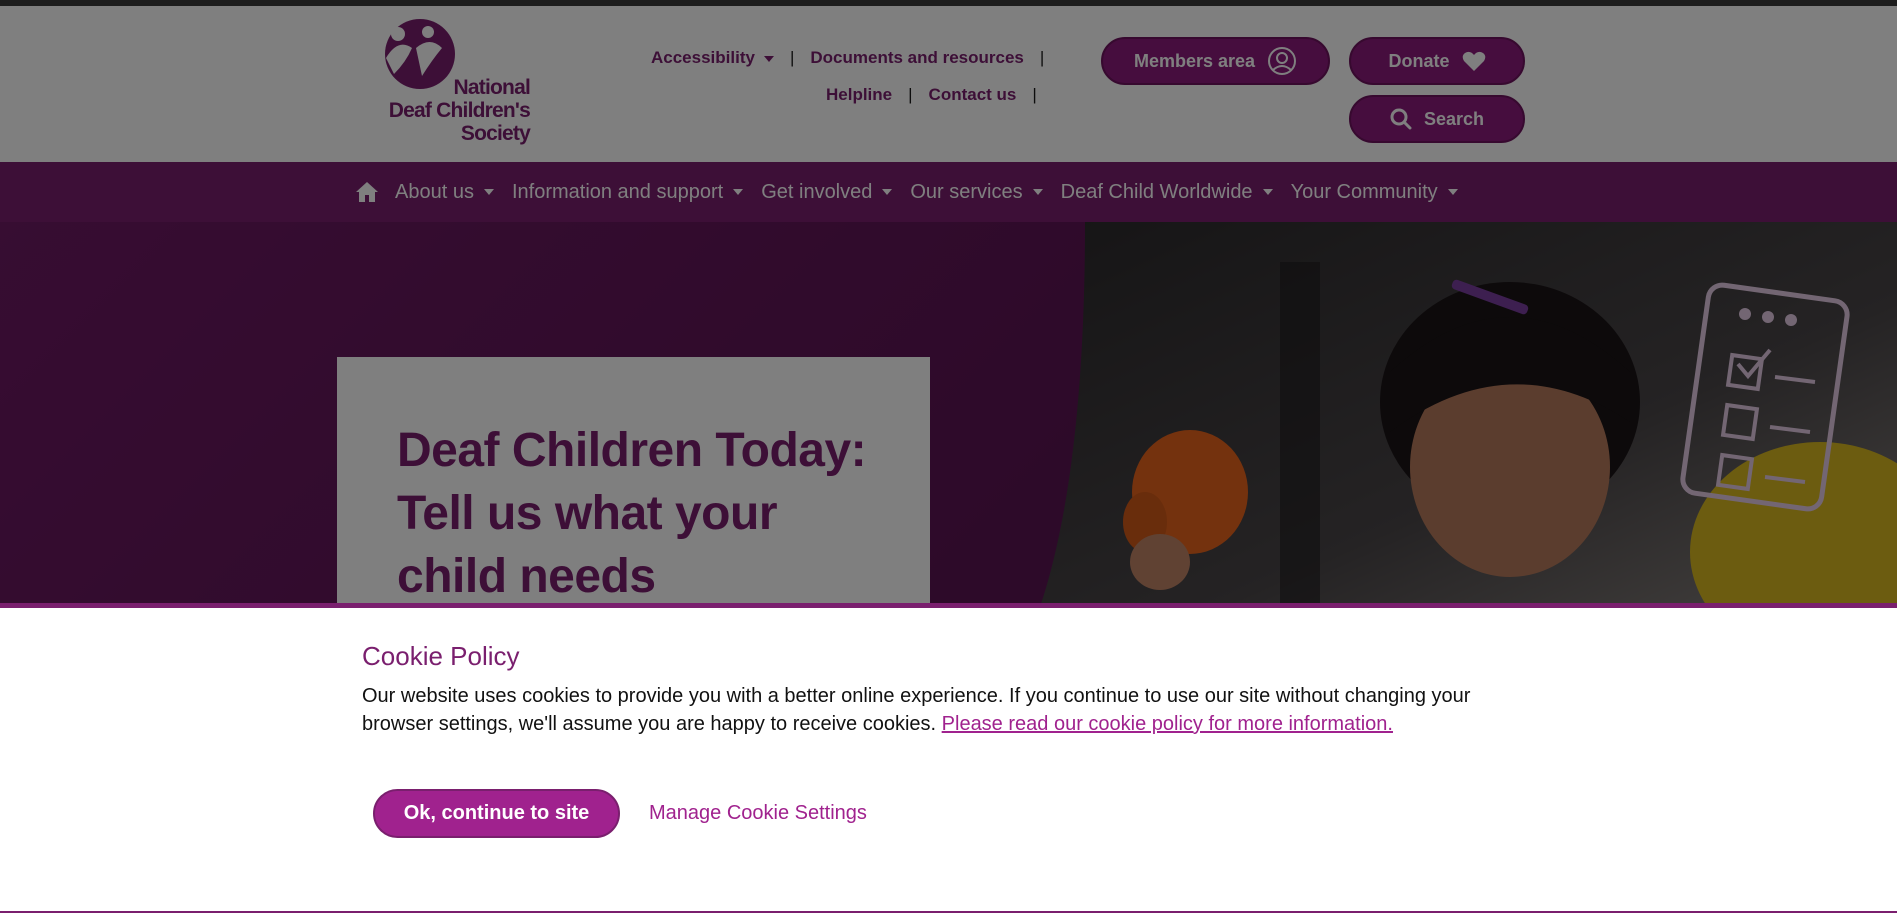 The width and height of the screenshot is (1897, 913). What do you see at coordinates (441, 656) in the screenshot?
I see `cookie-title: Cookie Policy` at bounding box center [441, 656].